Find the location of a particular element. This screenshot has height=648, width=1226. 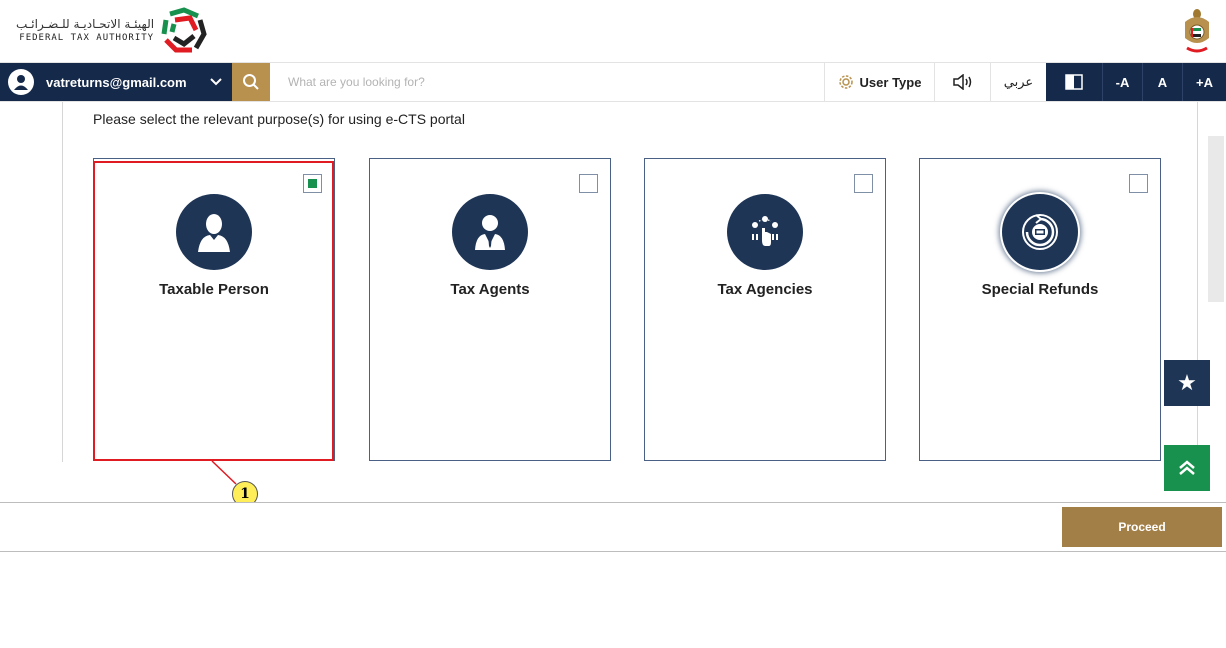

arabic-language-button: عربي is located at coordinates (1018, 82).